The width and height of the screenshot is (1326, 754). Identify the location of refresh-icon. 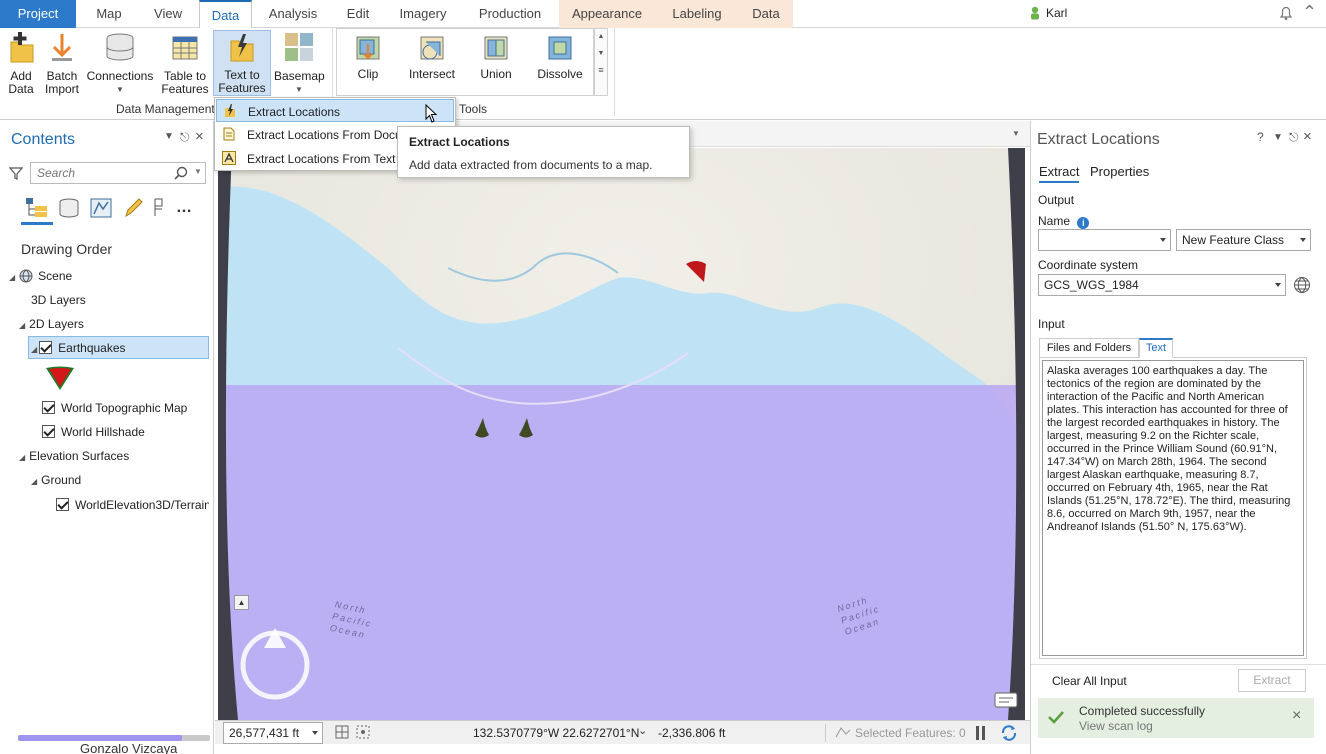
(1009, 734).